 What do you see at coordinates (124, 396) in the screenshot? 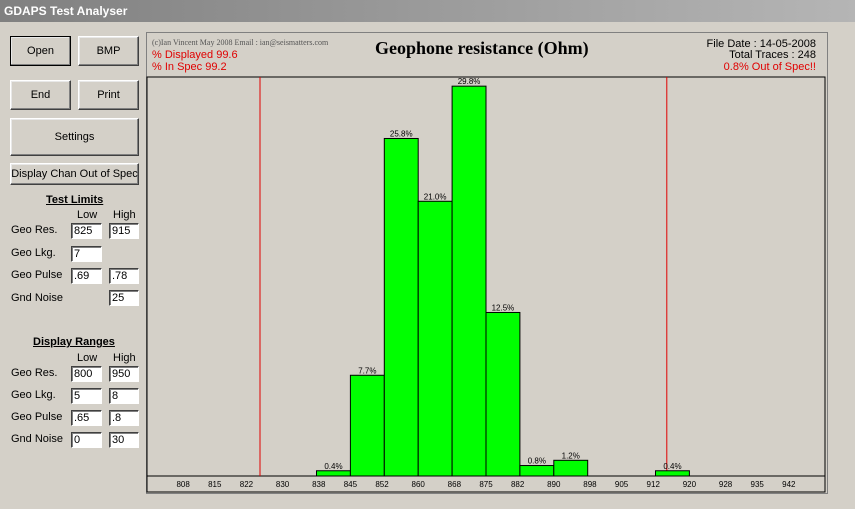
I see `dr-geo-lkg-high-input` at bounding box center [124, 396].